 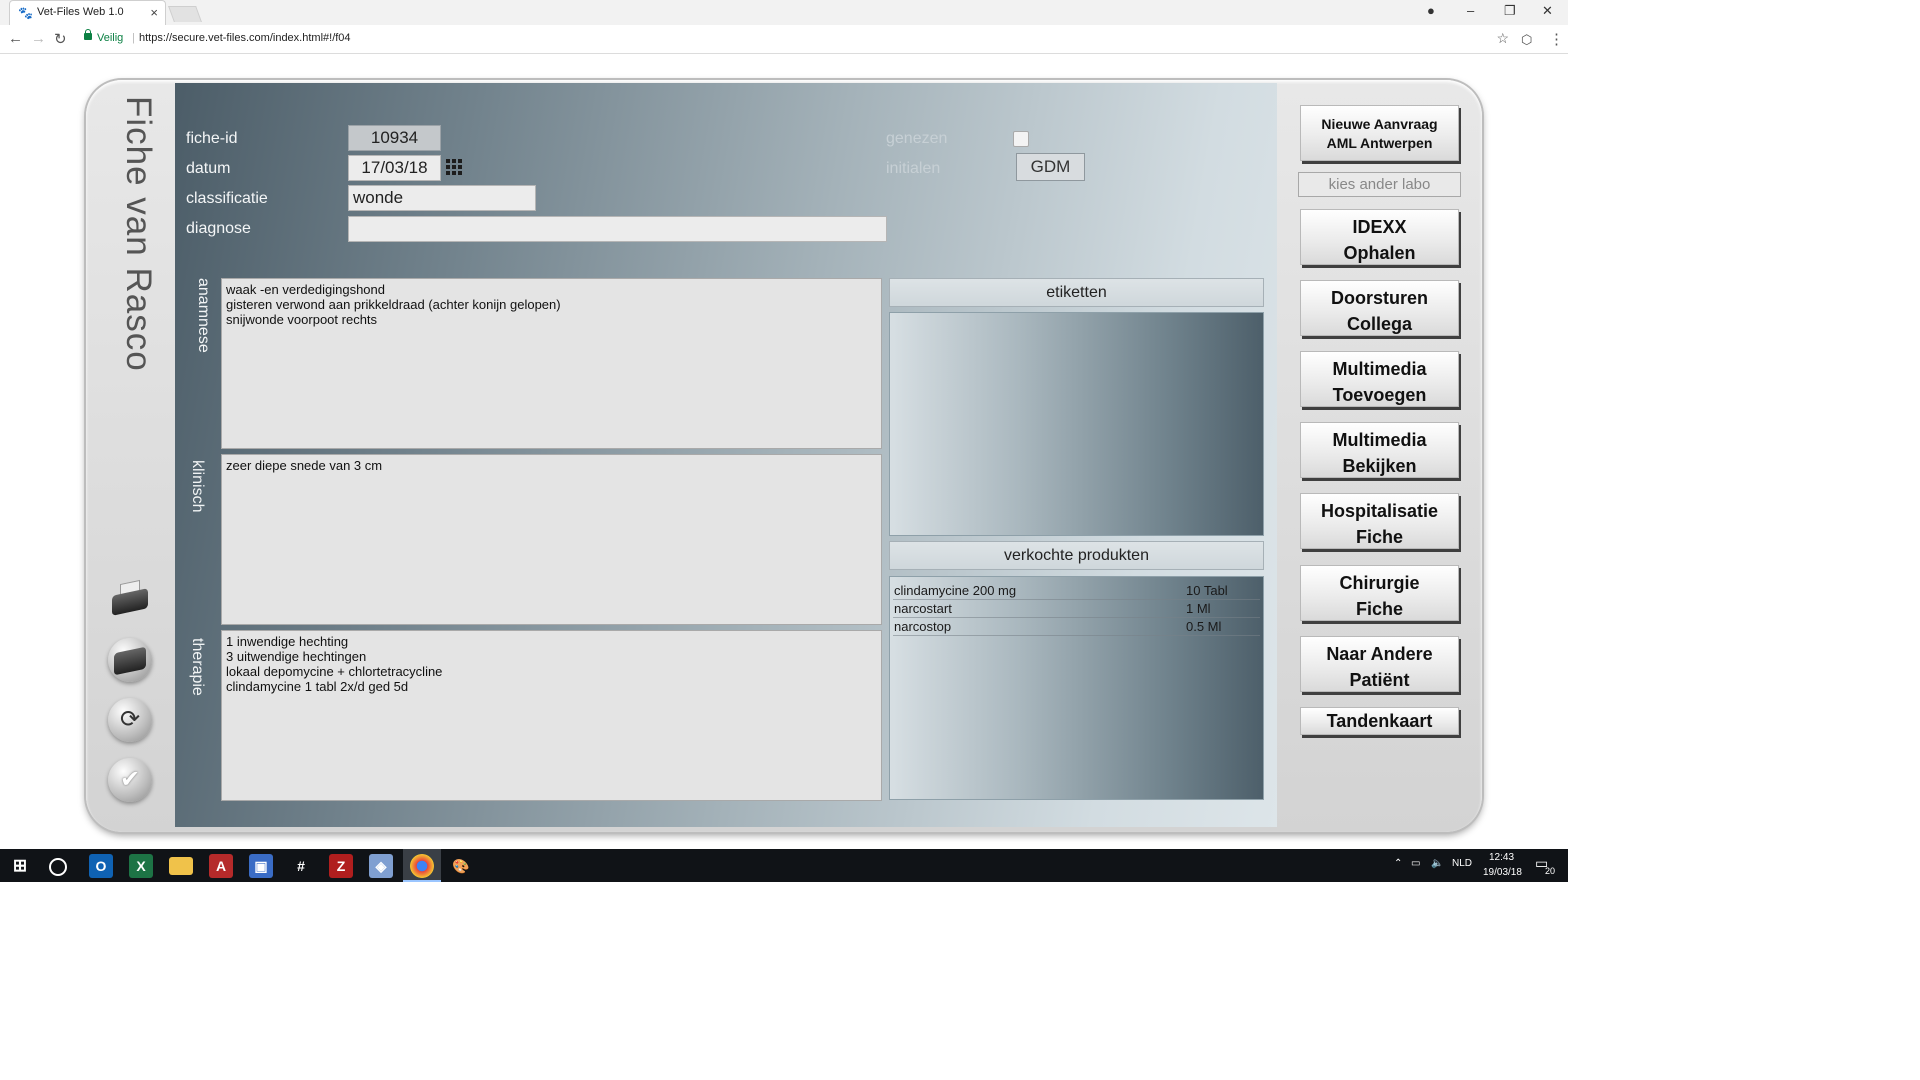 I want to click on doorsturen-collega-button: Doorsturen Collega, so click(x=1379, y=308).